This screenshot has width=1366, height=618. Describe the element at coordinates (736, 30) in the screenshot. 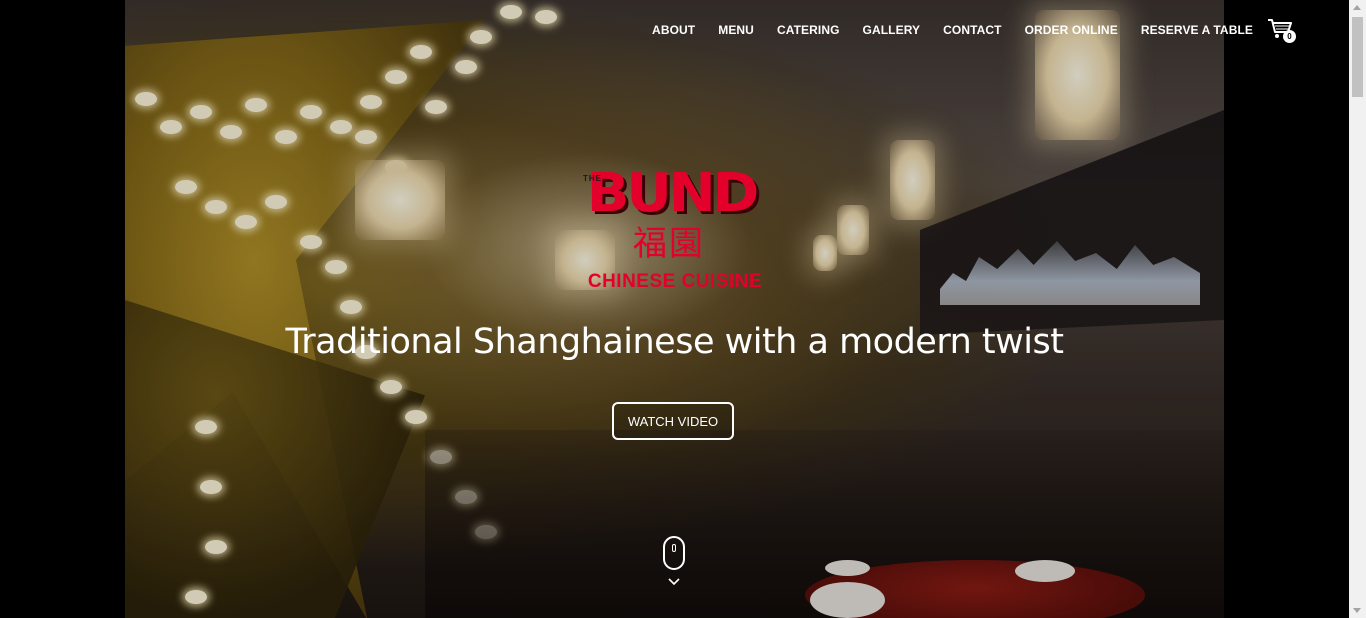

I see `nav-item-menu: MENU` at that location.